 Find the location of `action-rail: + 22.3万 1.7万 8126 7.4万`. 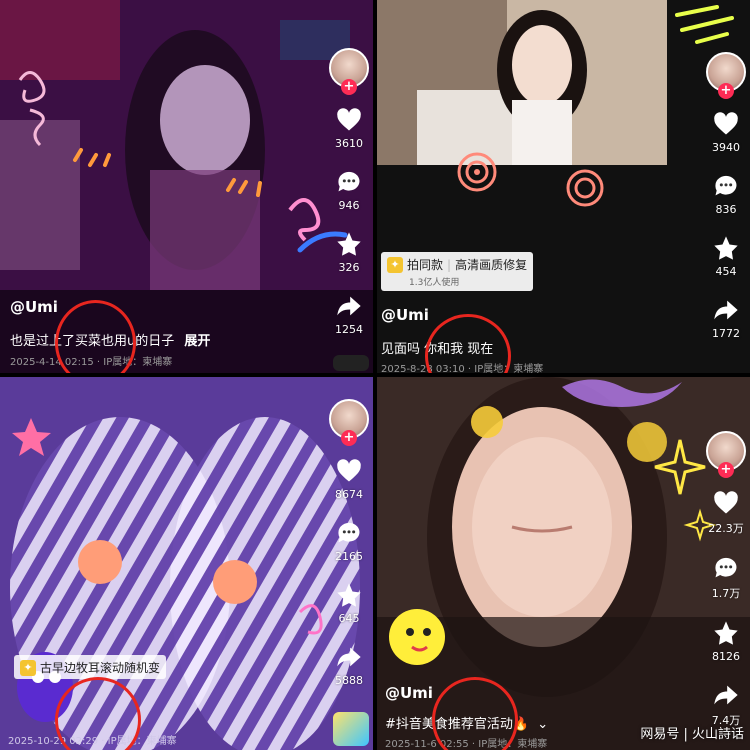

action-rail: + 22.3万 1.7万 8126 7.4万 is located at coordinates (726, 579).